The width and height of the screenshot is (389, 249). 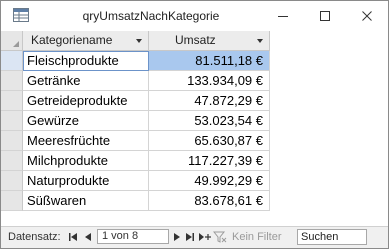 I want to click on table-row: Gewürze 53.023,54 €, so click(x=146, y=121).